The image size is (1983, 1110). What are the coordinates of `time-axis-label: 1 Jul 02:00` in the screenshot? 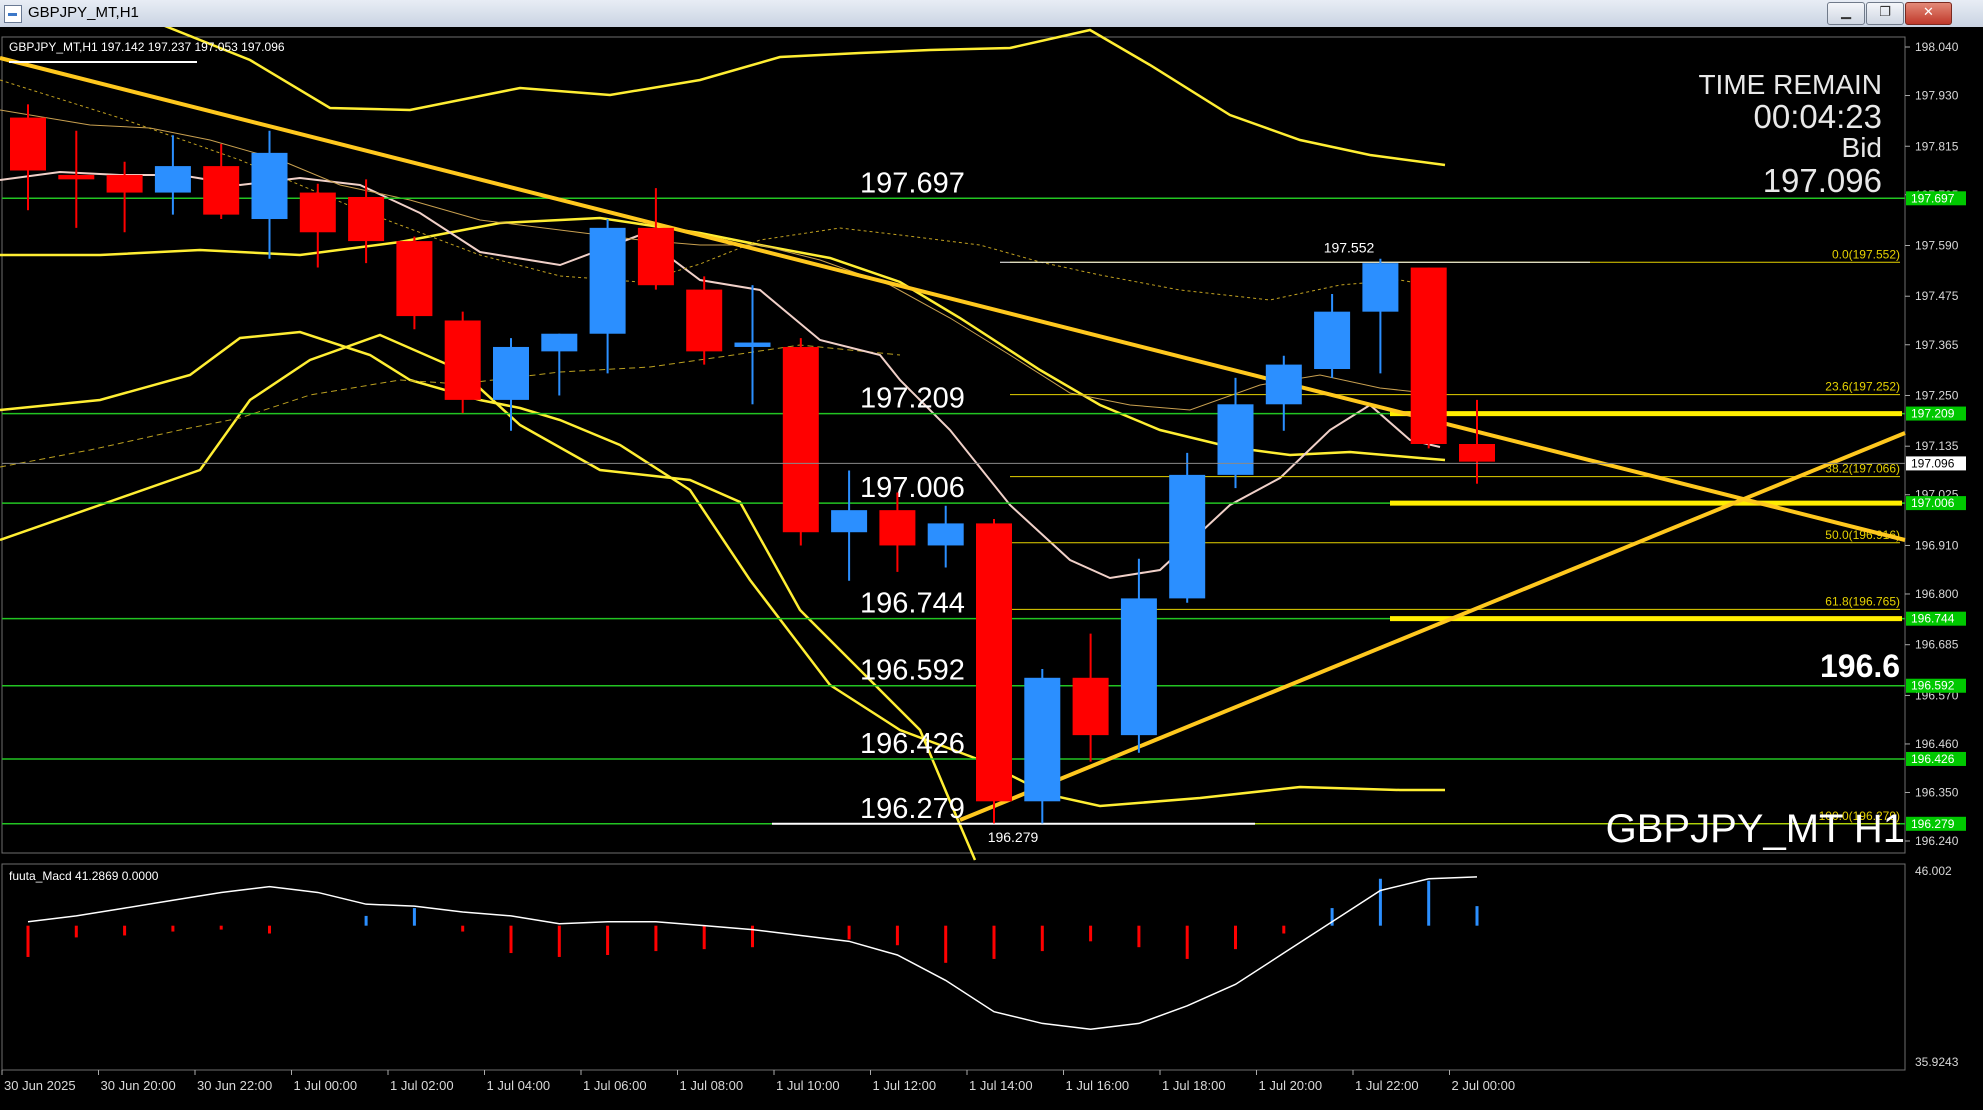 It's located at (422, 1085).